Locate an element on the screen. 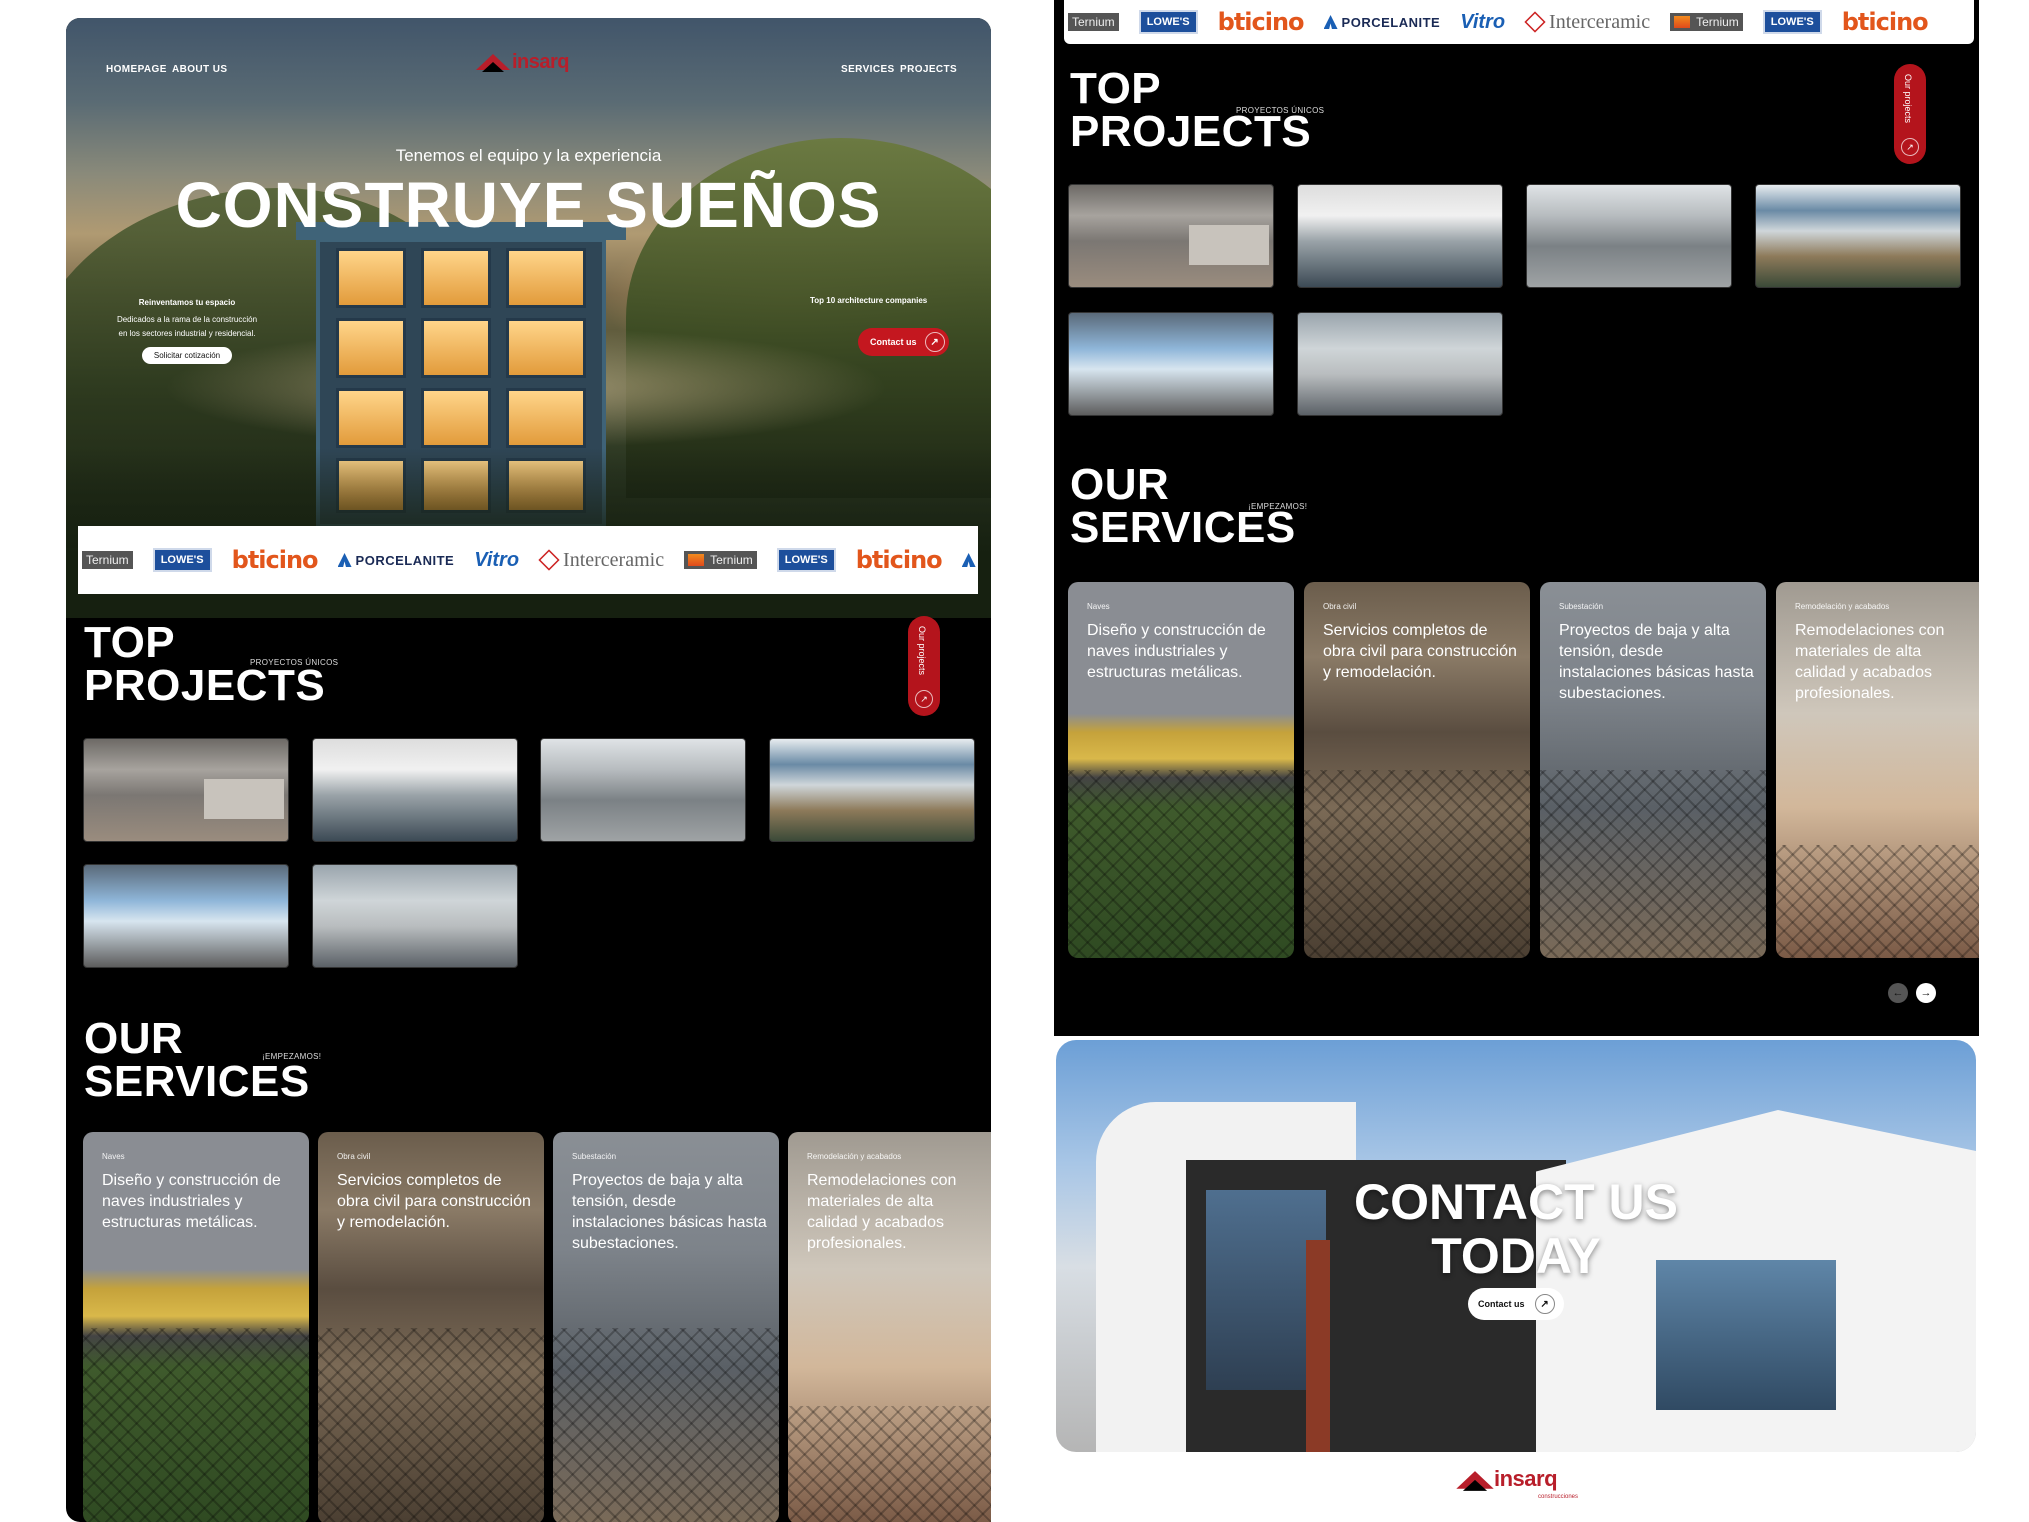  hero-left-desc-1: Dedicados a la rama de la construcción is located at coordinates (187, 319).